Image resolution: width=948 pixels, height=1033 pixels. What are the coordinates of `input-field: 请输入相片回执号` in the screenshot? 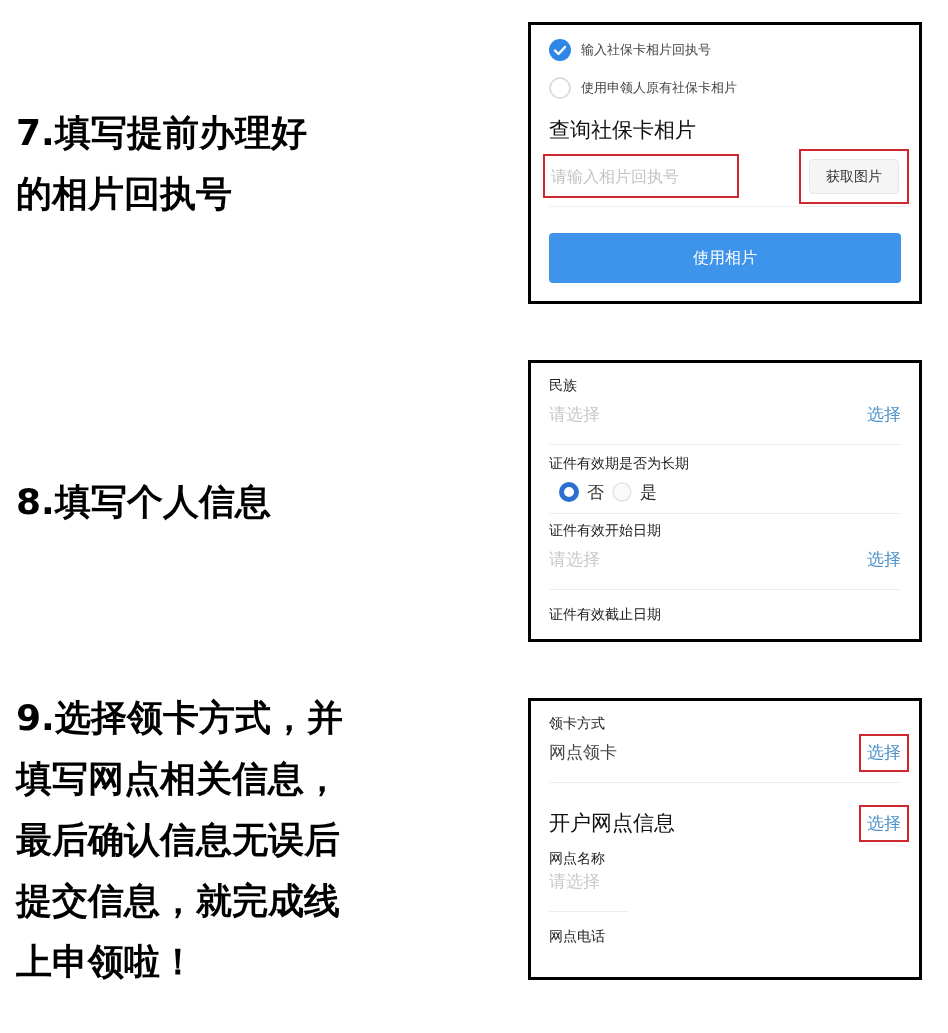 It's located at (641, 176).